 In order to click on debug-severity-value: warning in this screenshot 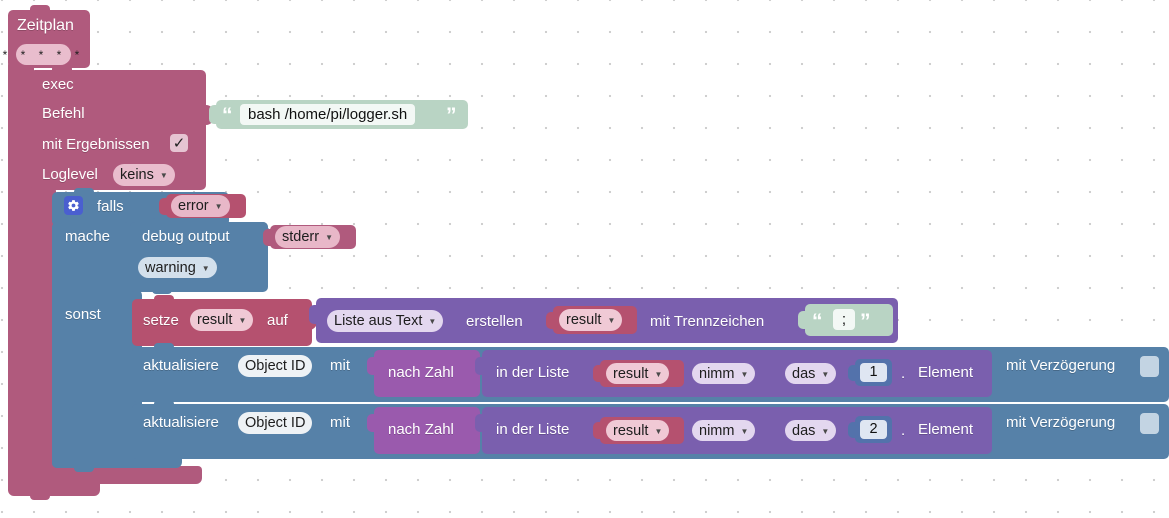, I will do `click(170, 267)`.